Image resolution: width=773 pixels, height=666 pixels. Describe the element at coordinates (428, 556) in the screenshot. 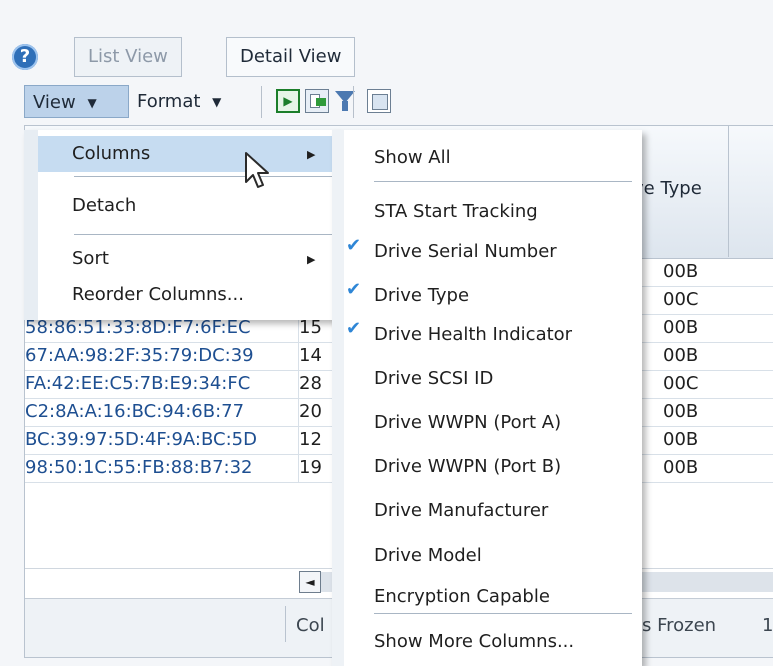

I see `column-option: Drive Model` at that location.